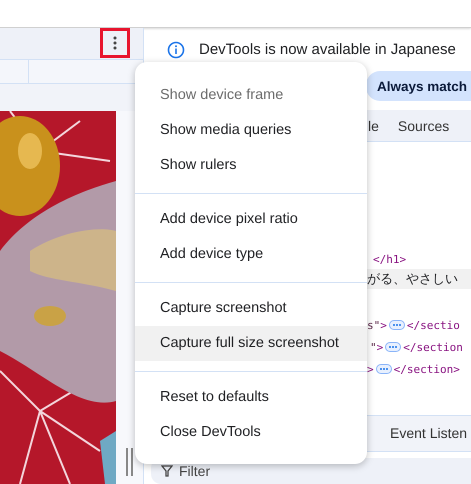 The image size is (471, 484). What do you see at coordinates (251, 432) in the screenshot?
I see `menu-item: Close DevTools` at bounding box center [251, 432].